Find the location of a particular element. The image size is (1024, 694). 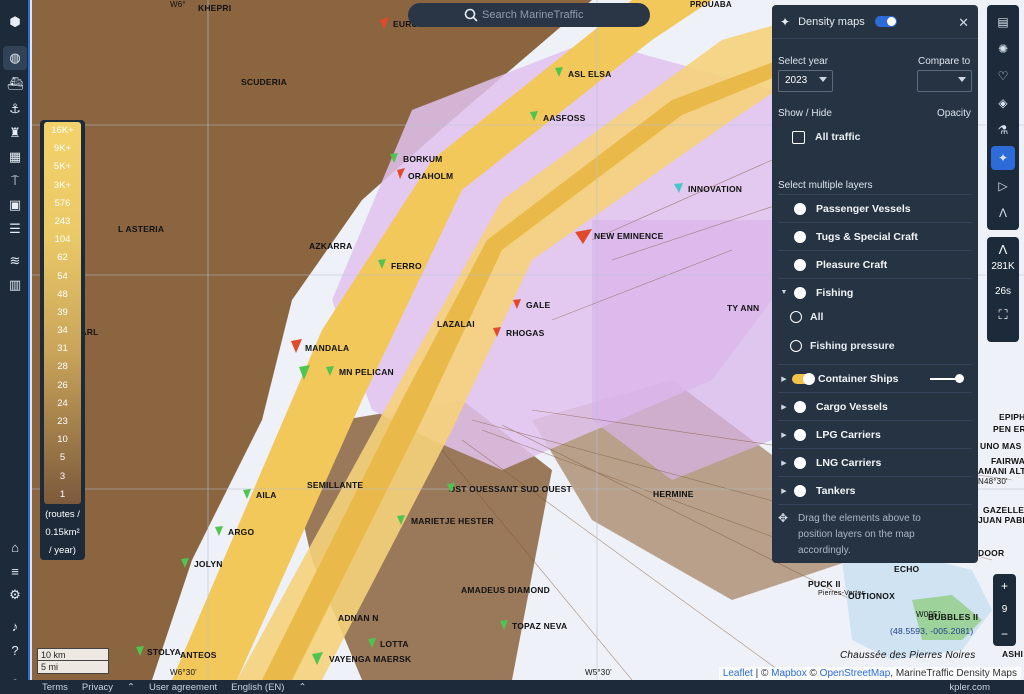

photos-icon: ▣ is located at coordinates (15, 205).